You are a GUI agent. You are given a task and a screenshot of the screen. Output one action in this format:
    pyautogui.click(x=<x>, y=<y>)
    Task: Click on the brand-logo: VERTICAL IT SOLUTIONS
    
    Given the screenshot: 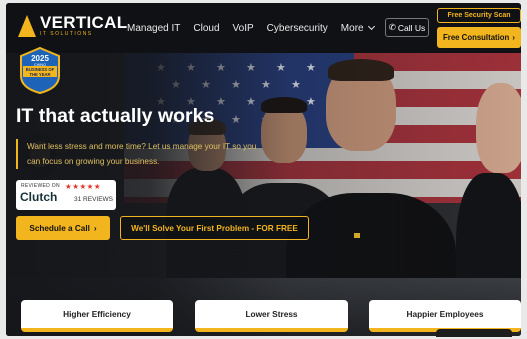 What is the action you would take?
    pyautogui.click(x=73, y=25)
    